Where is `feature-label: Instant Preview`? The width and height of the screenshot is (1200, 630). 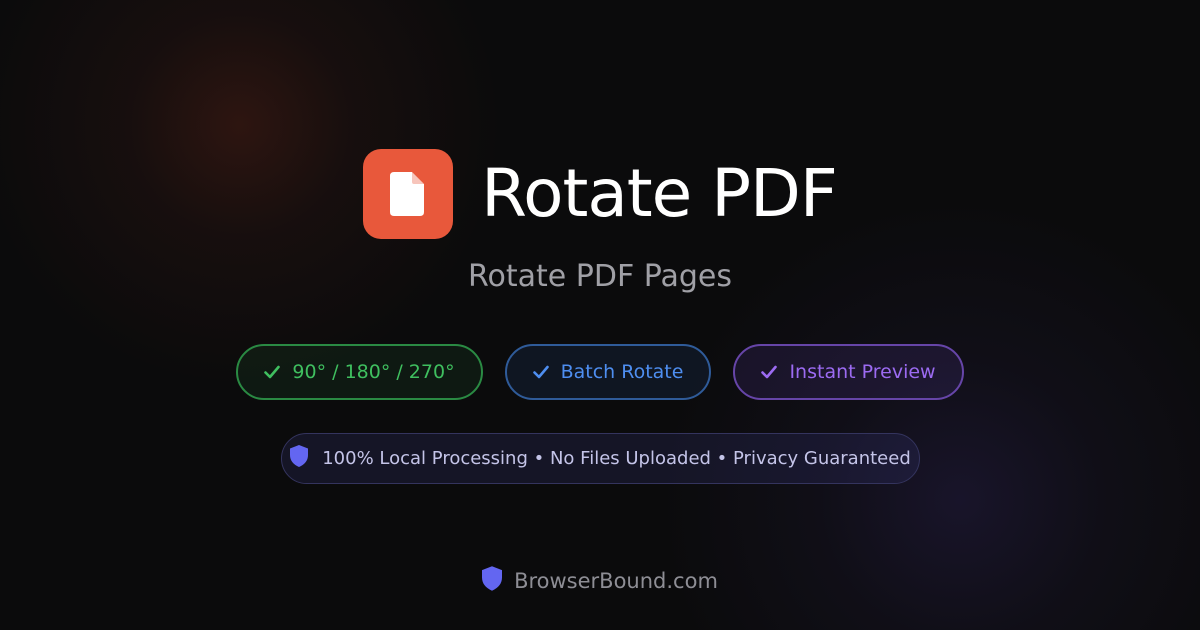 feature-label: Instant Preview is located at coordinates (862, 372).